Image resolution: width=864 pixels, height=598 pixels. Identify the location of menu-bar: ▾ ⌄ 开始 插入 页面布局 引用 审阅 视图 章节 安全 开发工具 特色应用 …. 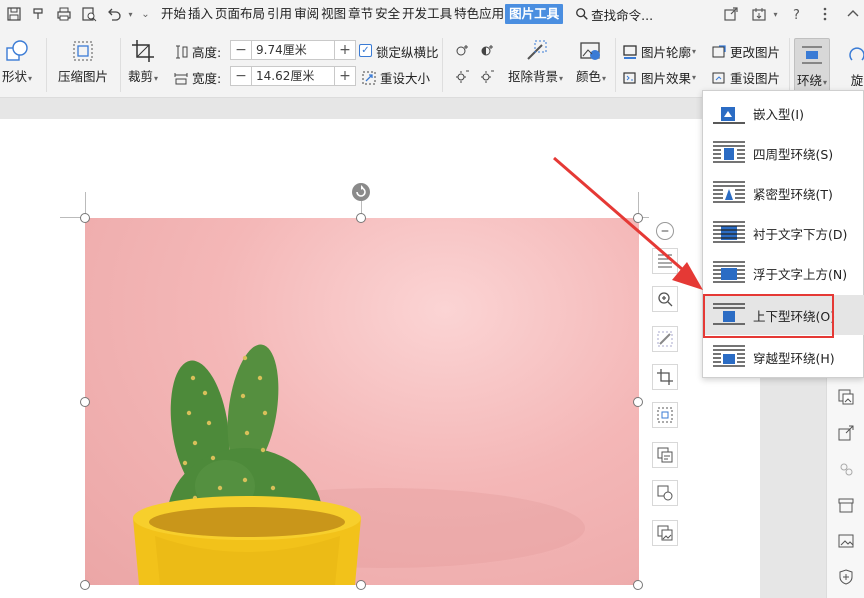
(432, 14).